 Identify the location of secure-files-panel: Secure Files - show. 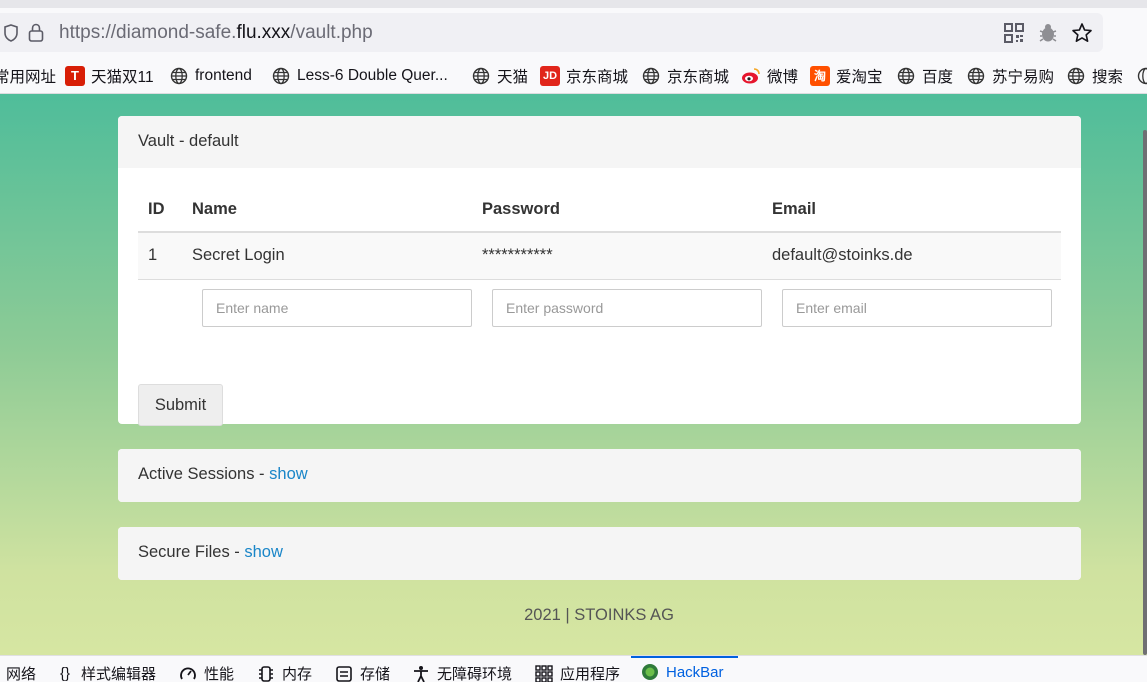
(599, 553).